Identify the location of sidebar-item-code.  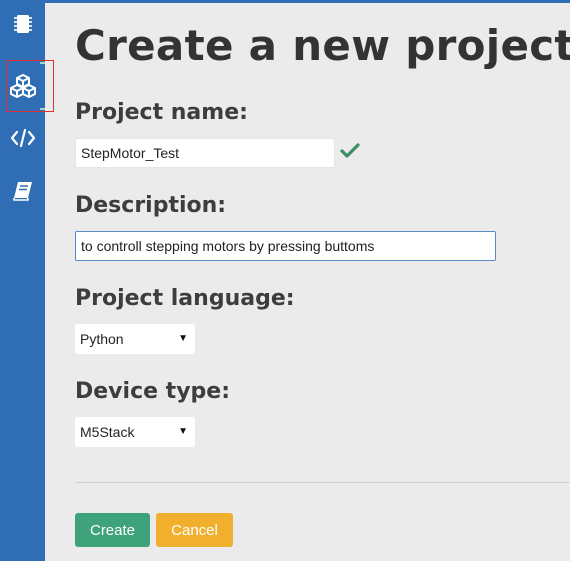
(22, 138).